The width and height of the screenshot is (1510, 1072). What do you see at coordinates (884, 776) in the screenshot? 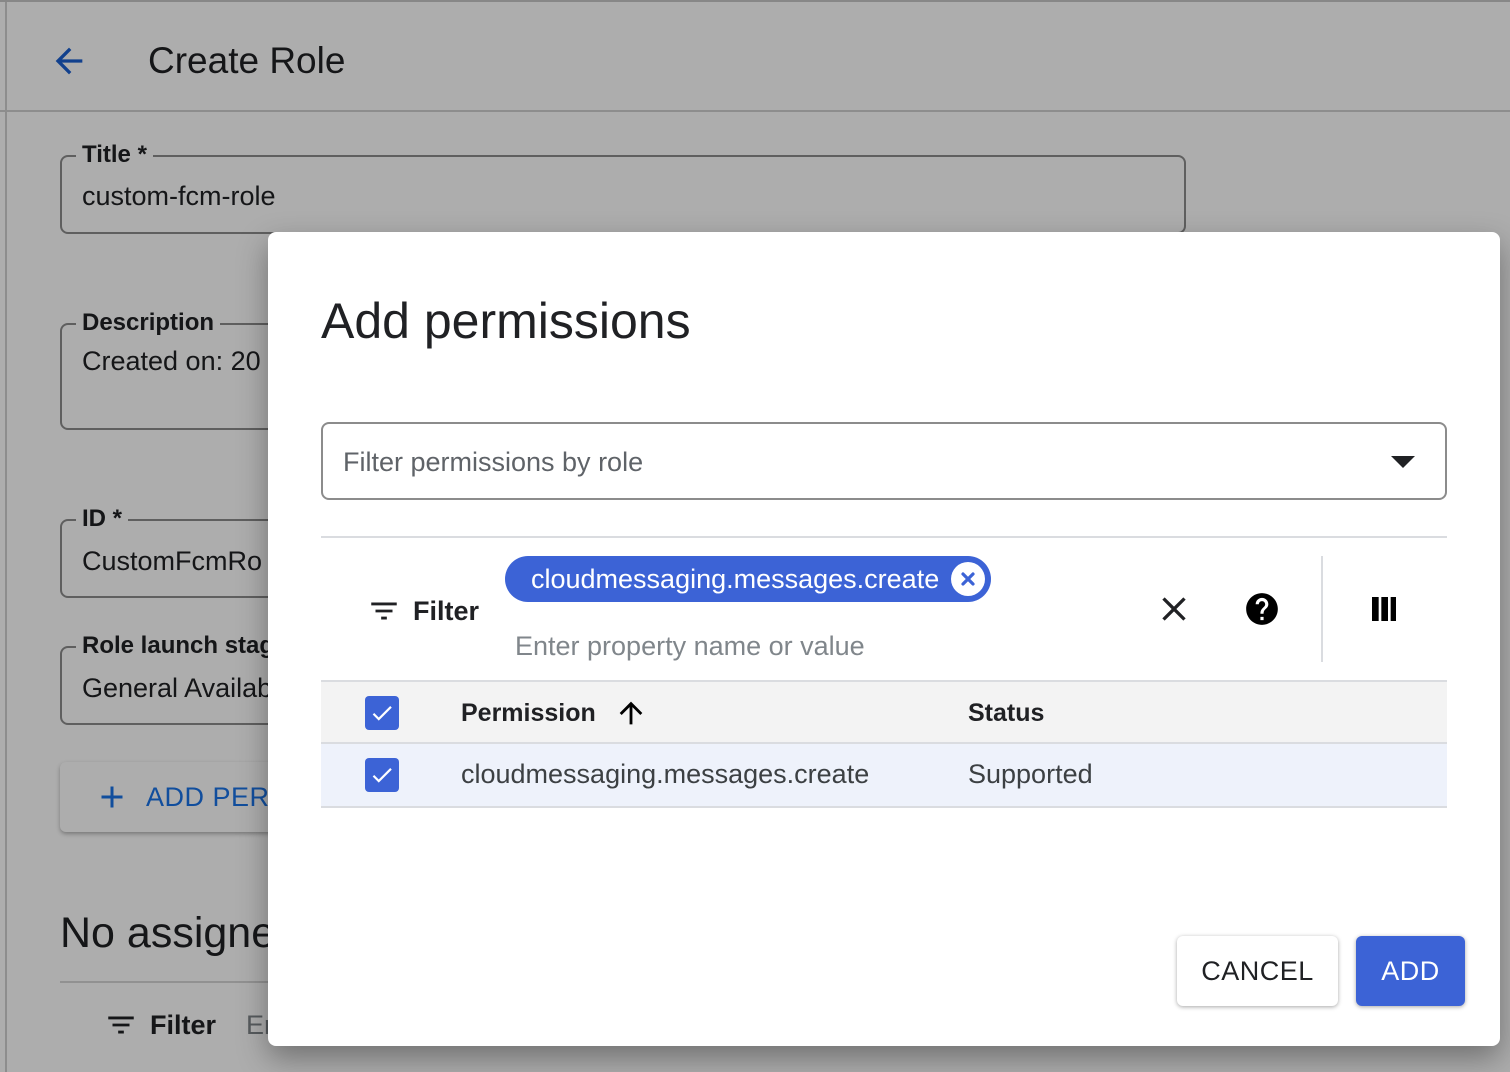
I see `table-row: cloudmessaging.messages.create Supported` at bounding box center [884, 776].